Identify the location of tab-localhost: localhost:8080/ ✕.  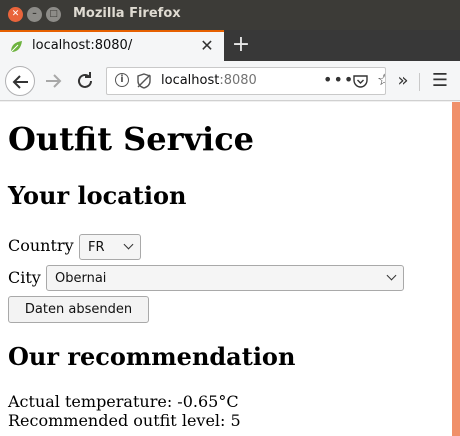
(112, 45).